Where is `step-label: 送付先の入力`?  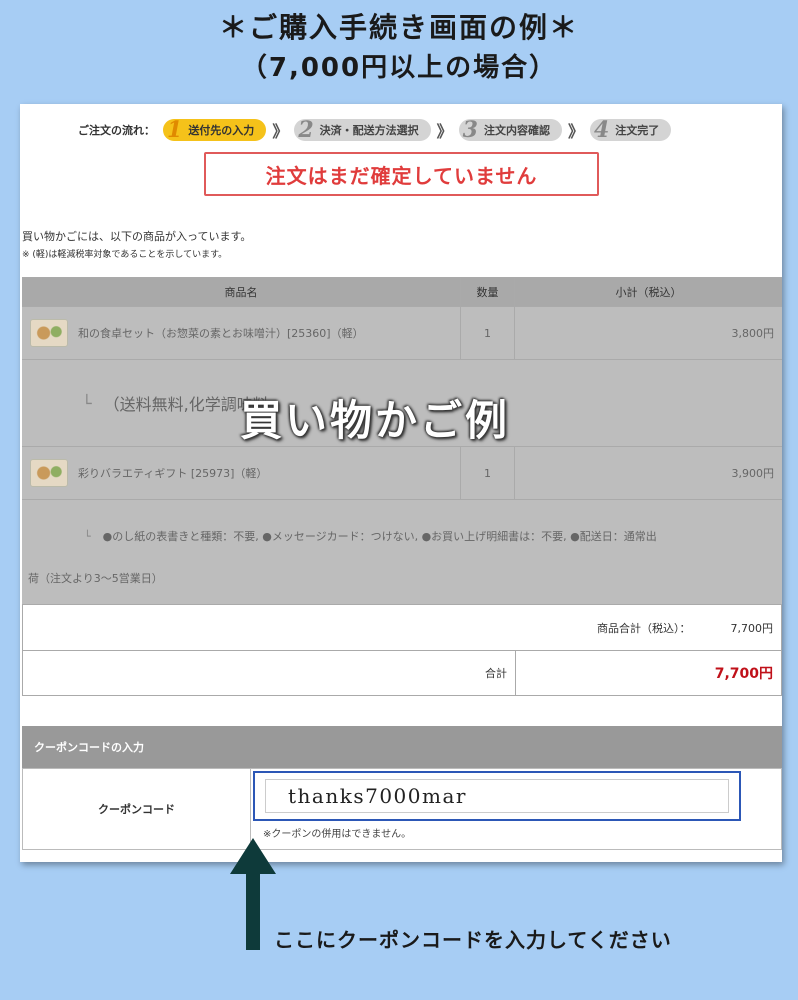 step-label: 送付先の入力 is located at coordinates (221, 130).